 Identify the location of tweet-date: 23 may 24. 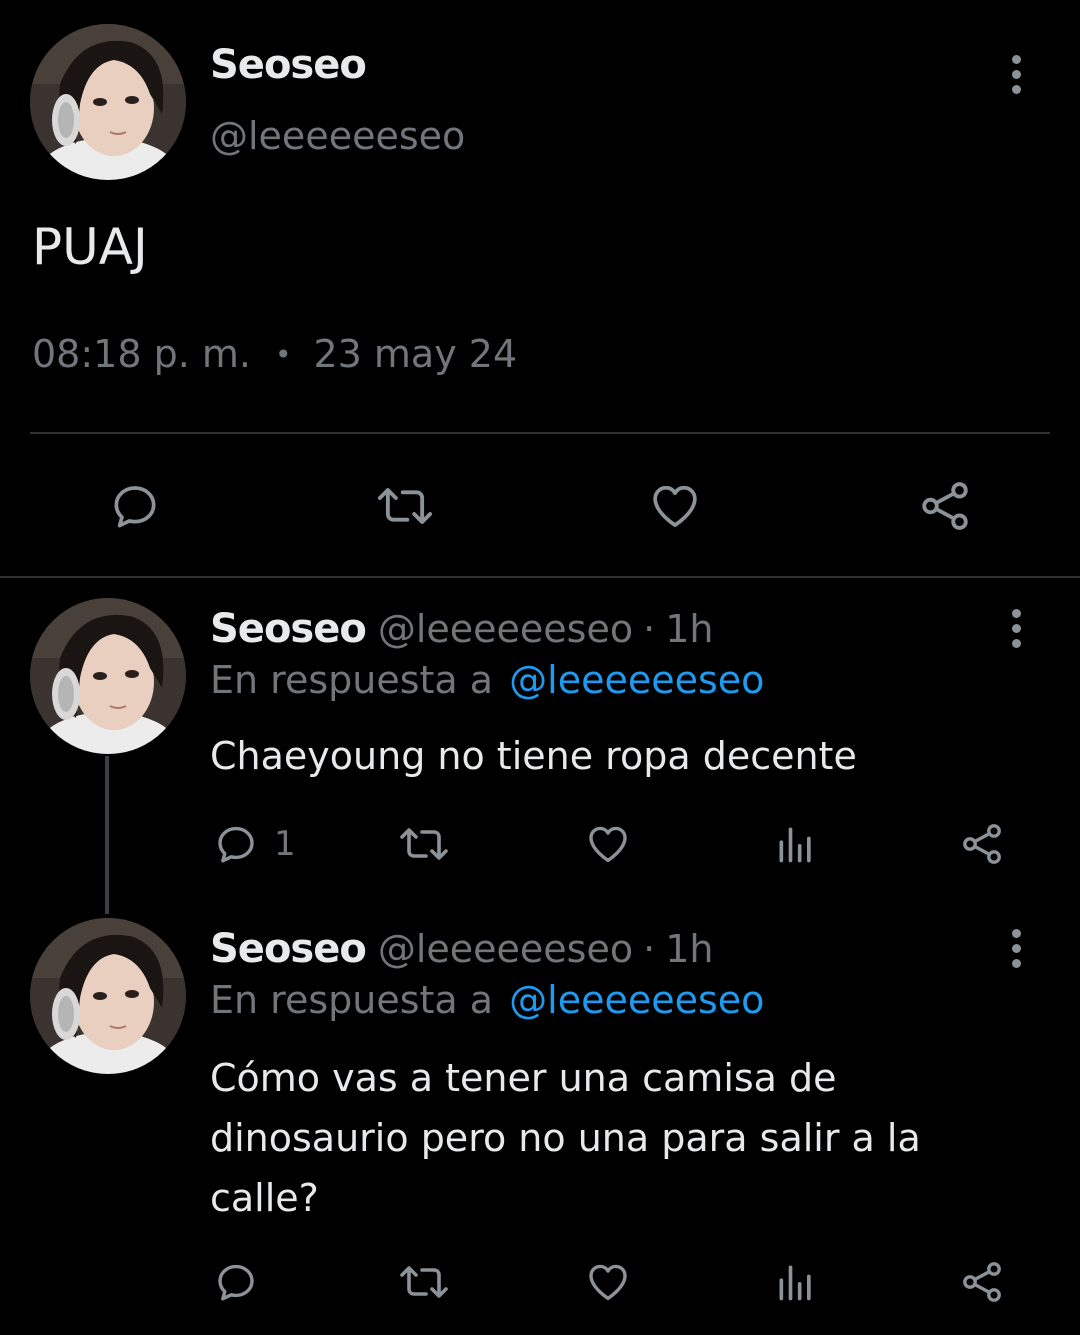
(415, 354).